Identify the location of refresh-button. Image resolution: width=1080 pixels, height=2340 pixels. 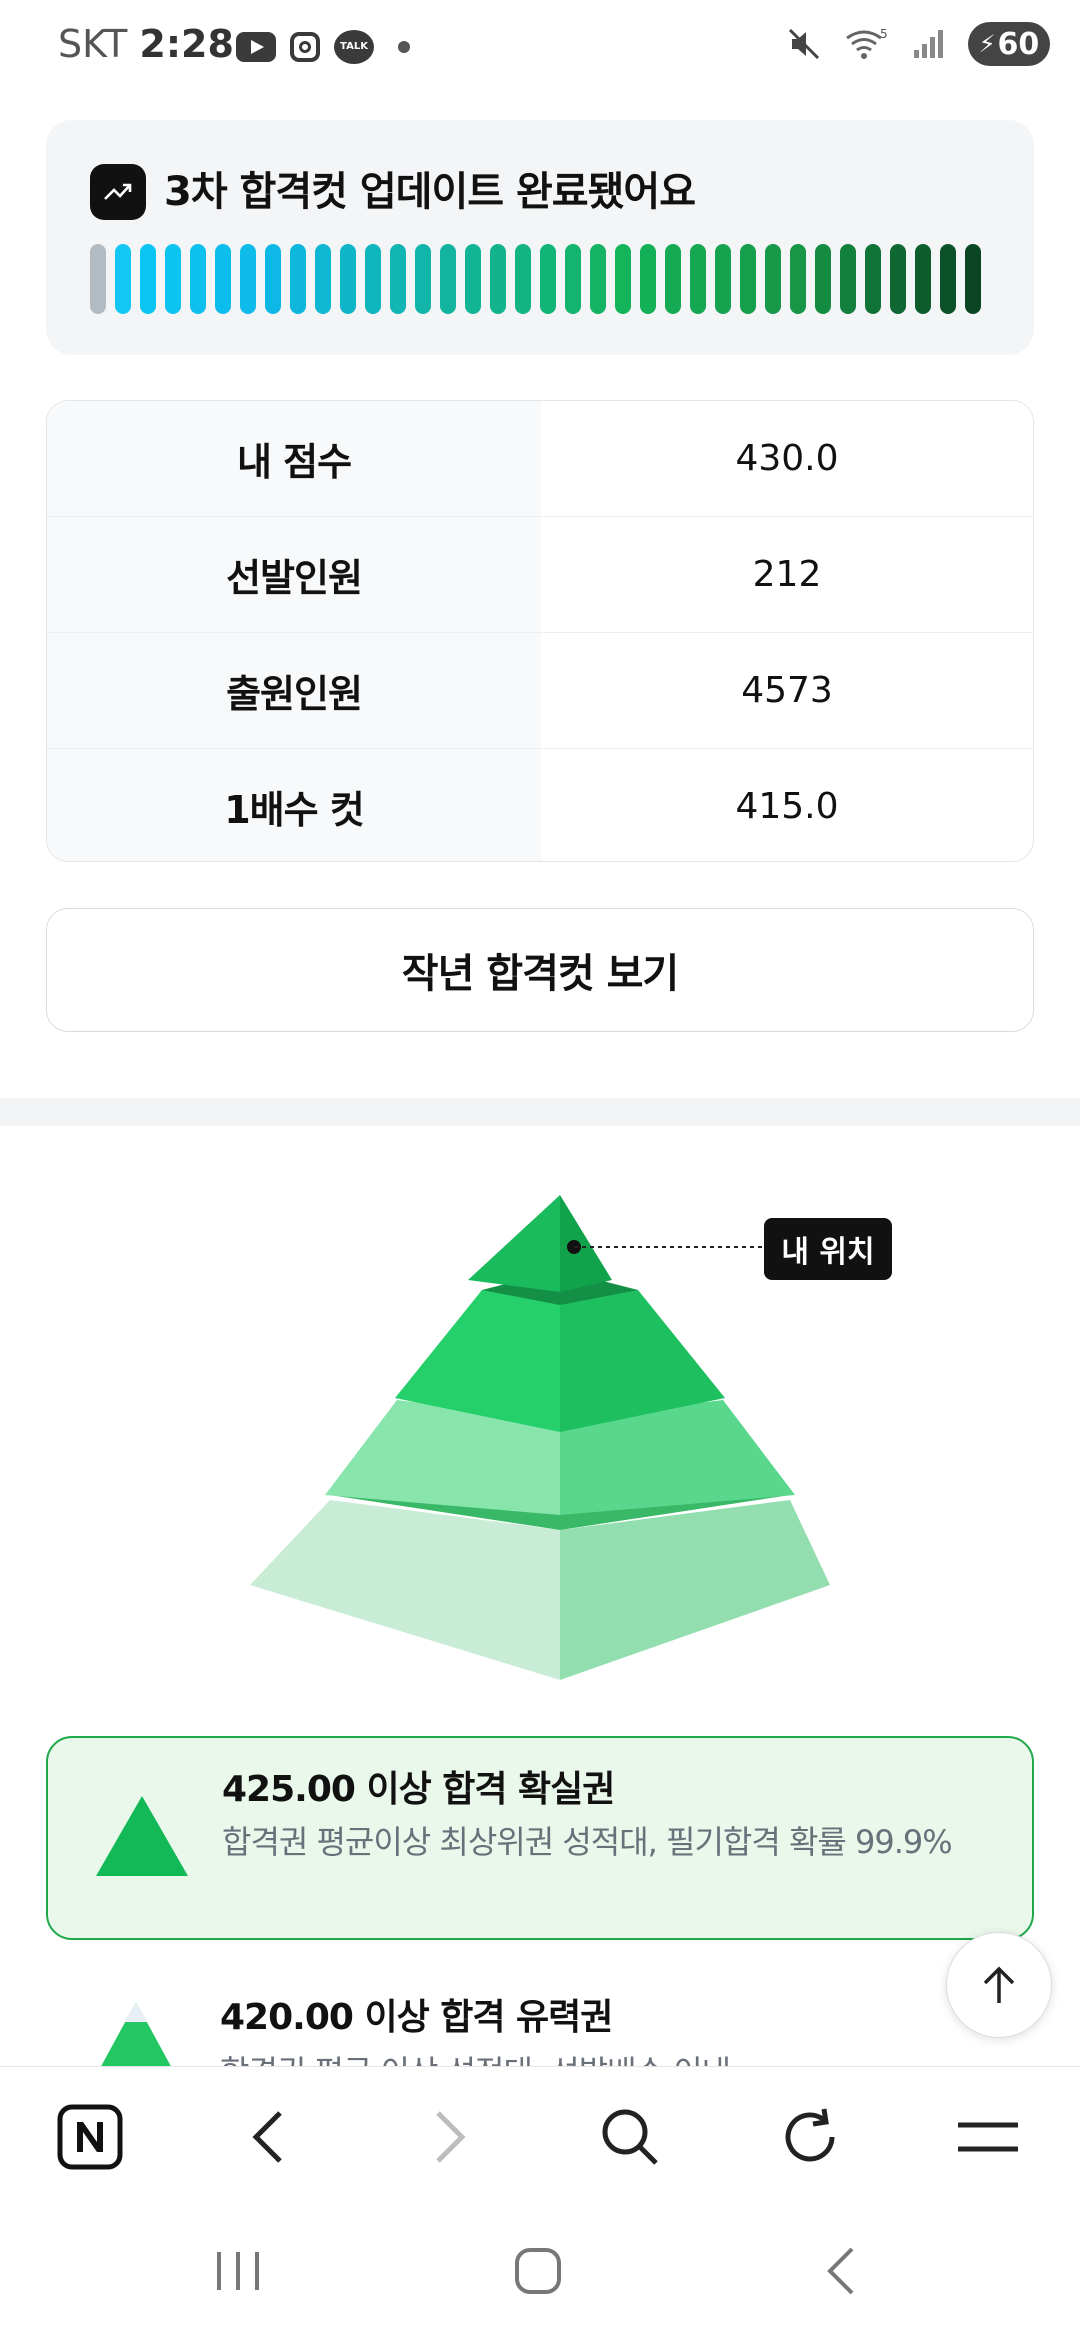
(810, 2137).